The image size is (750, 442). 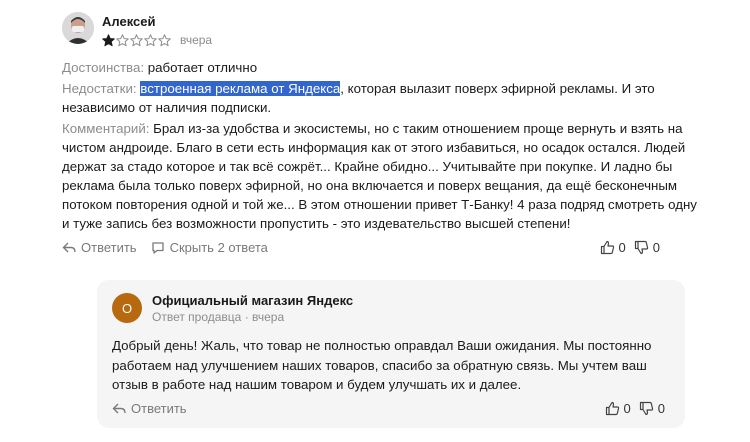 I want to click on star-filled-icon, so click(x=108, y=39).